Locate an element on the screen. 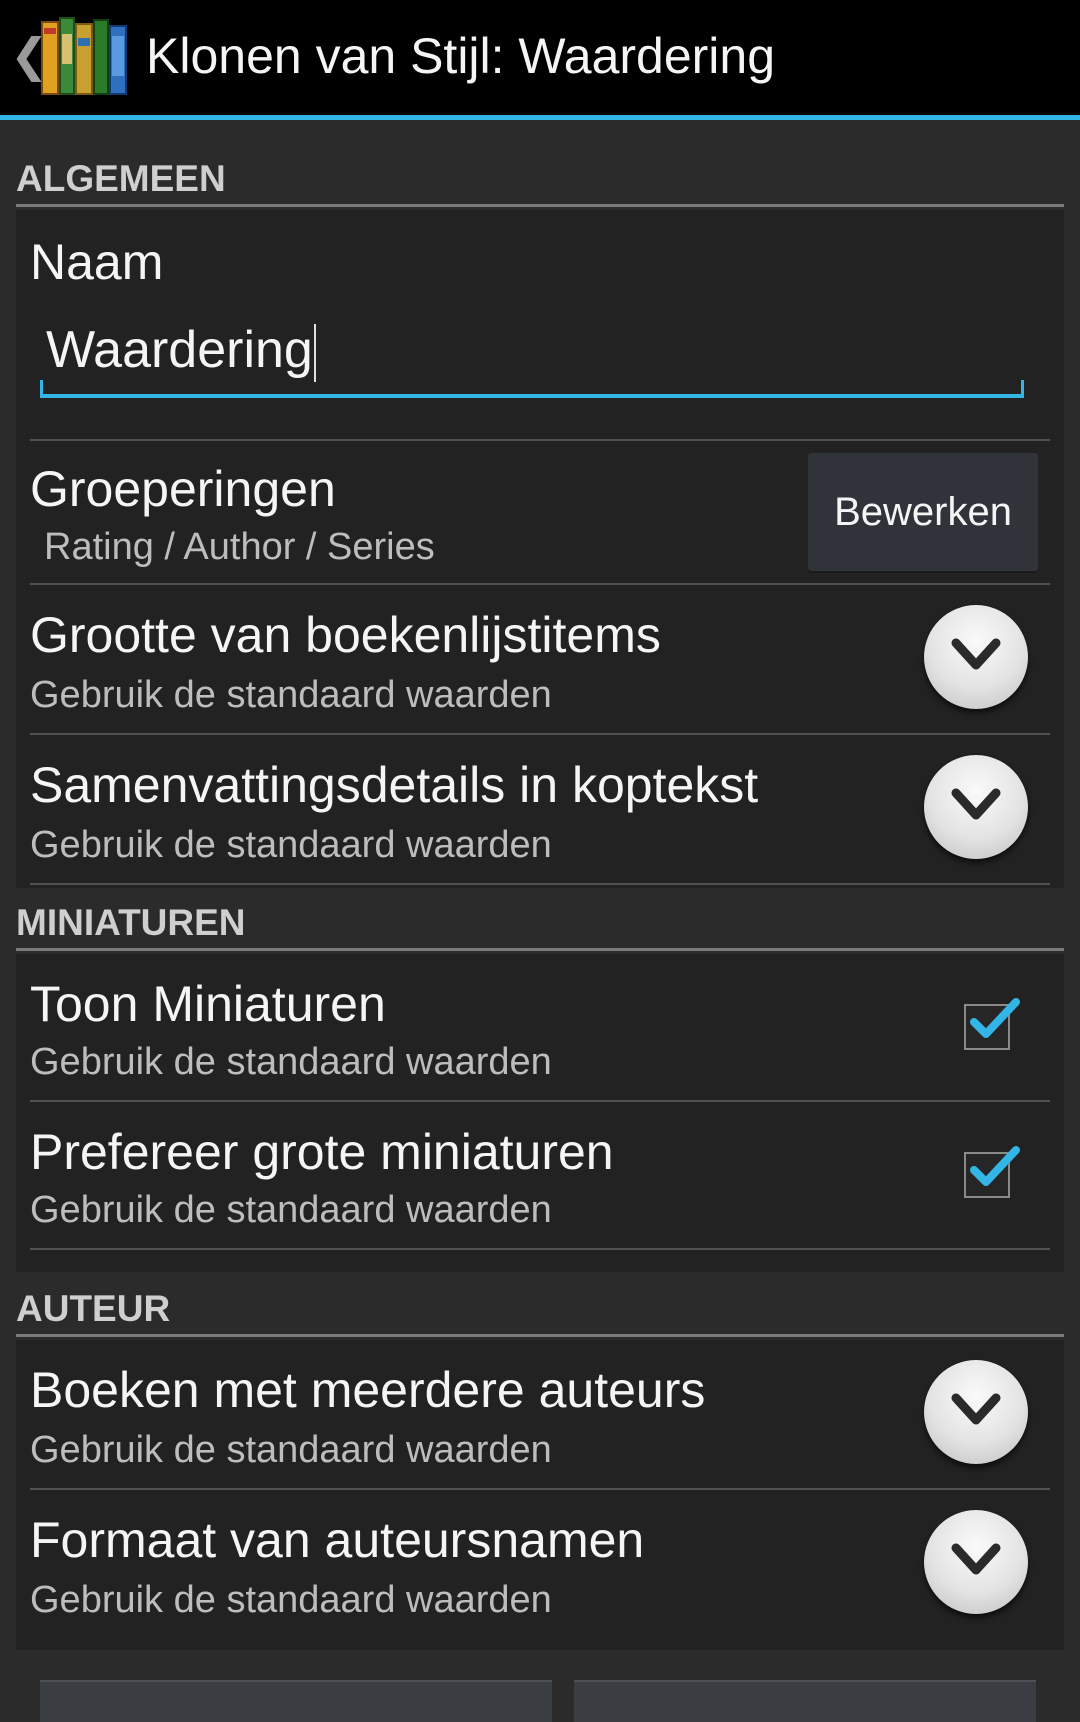 The height and width of the screenshot is (1722, 1080). large-thumbnails-title: Prefereer grote miniaturen is located at coordinates (322, 1152).